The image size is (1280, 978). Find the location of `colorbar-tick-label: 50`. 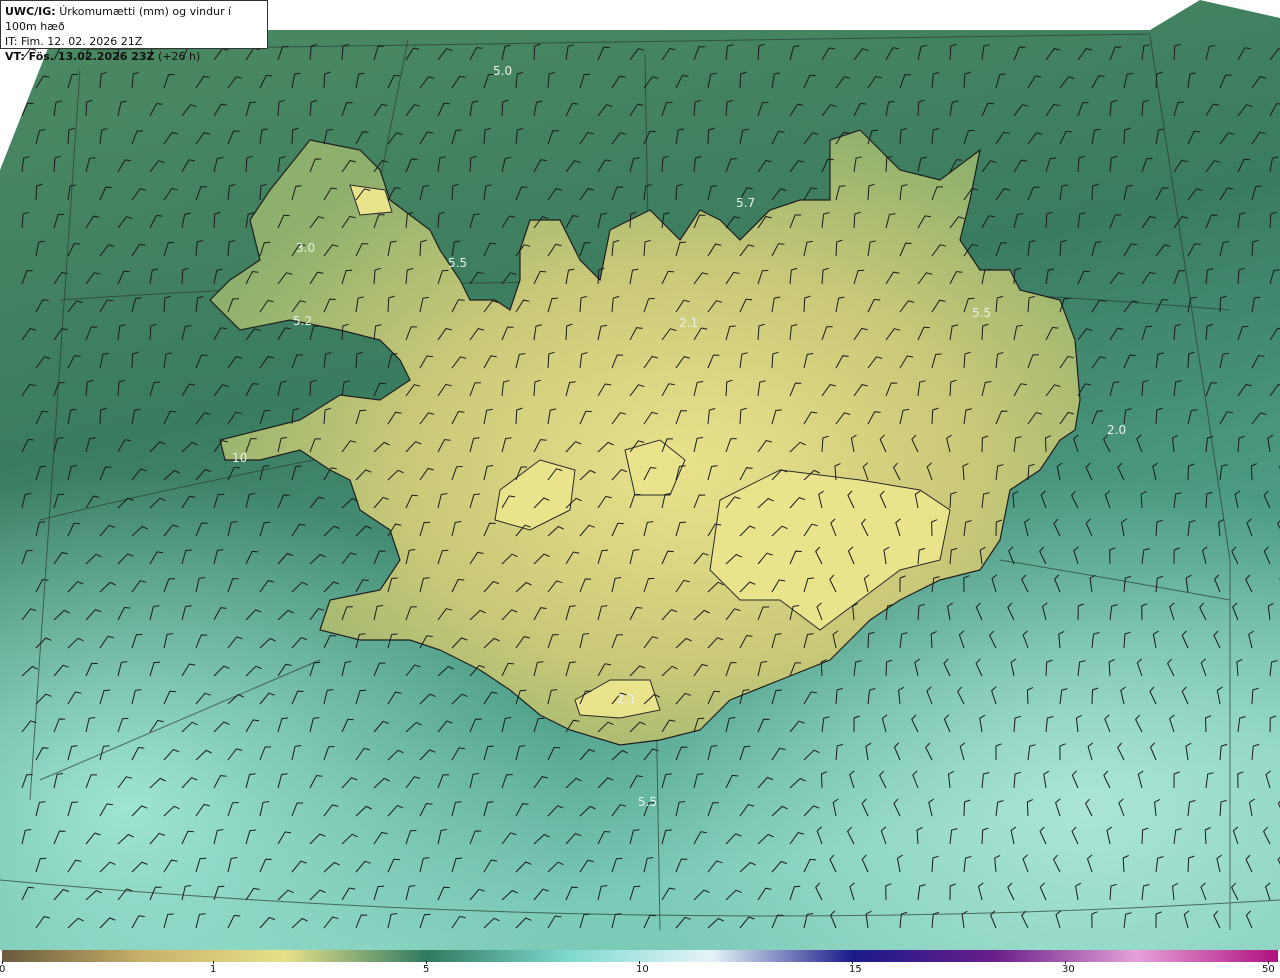

colorbar-tick-label: 50 is located at coordinates (1268, 969).